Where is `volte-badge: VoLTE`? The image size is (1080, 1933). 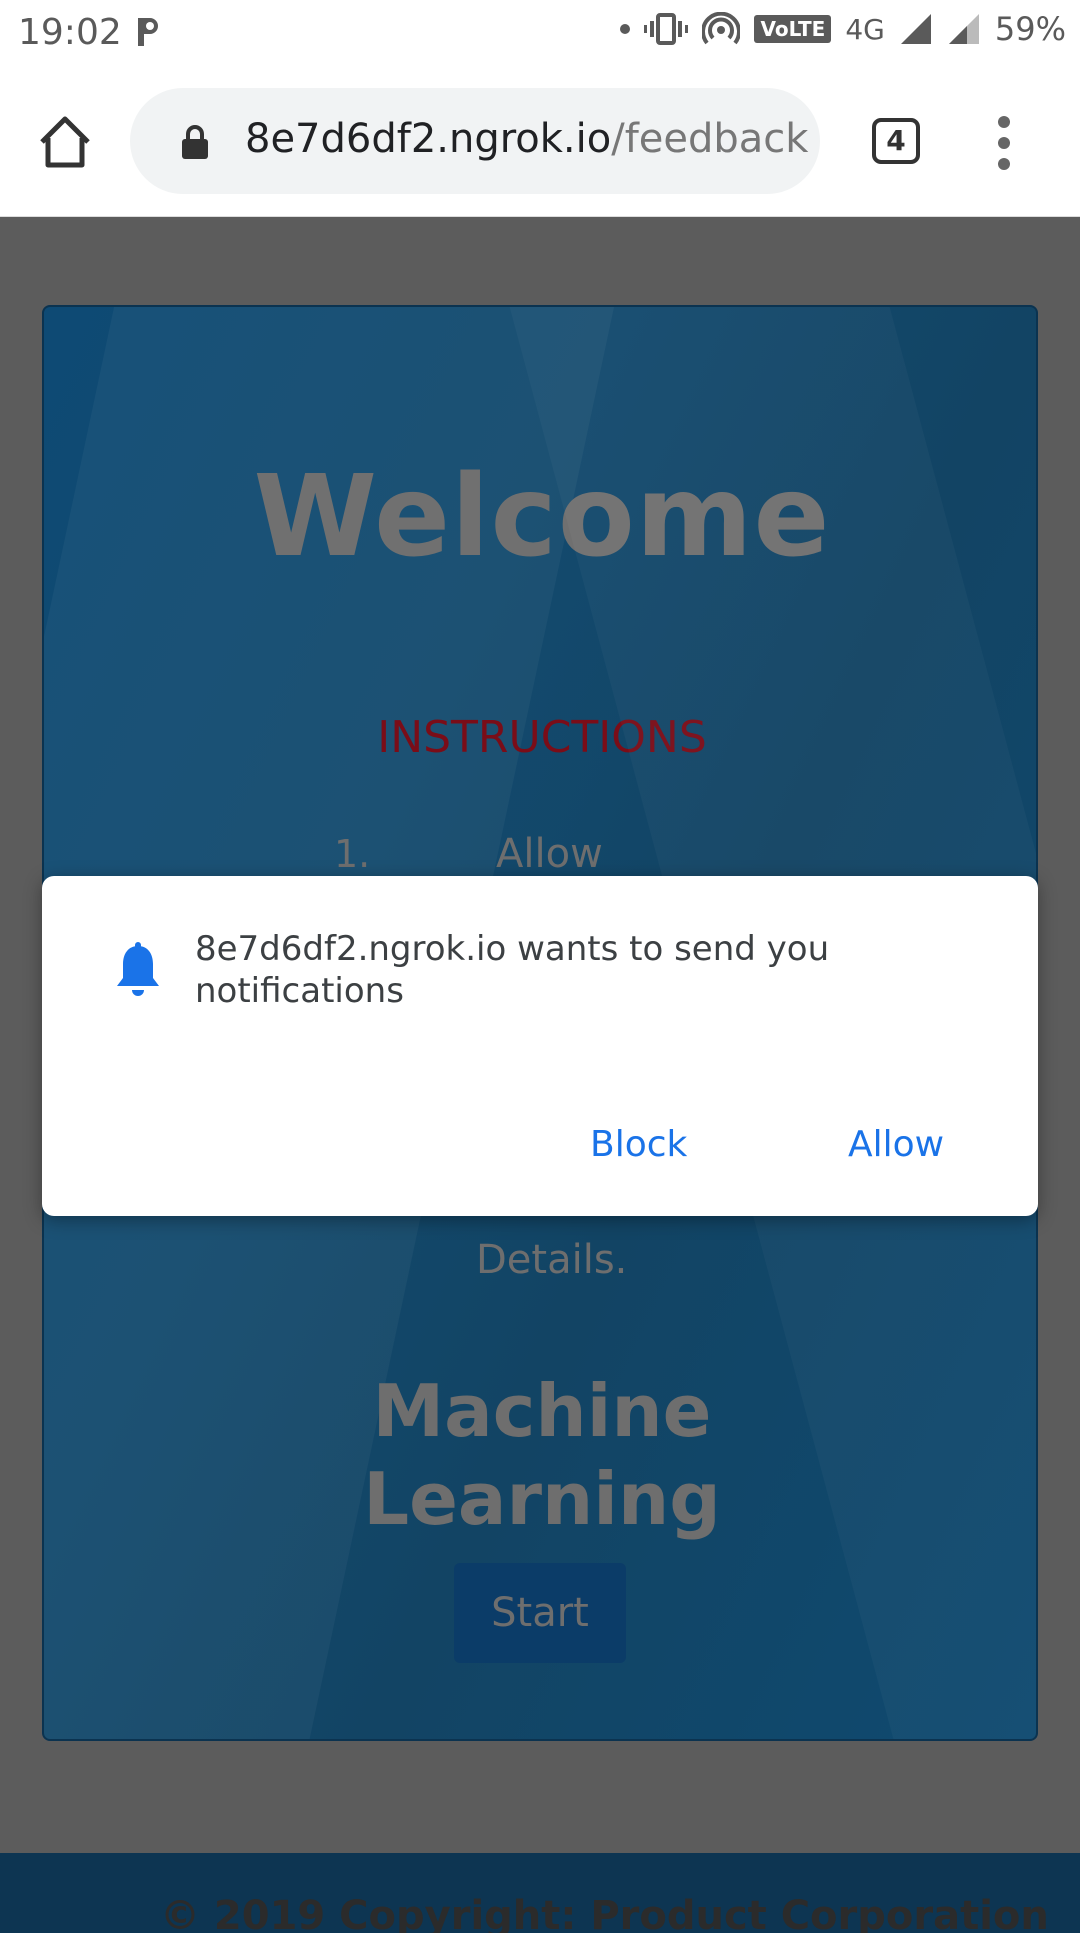
volte-badge: VoLTE is located at coordinates (793, 29).